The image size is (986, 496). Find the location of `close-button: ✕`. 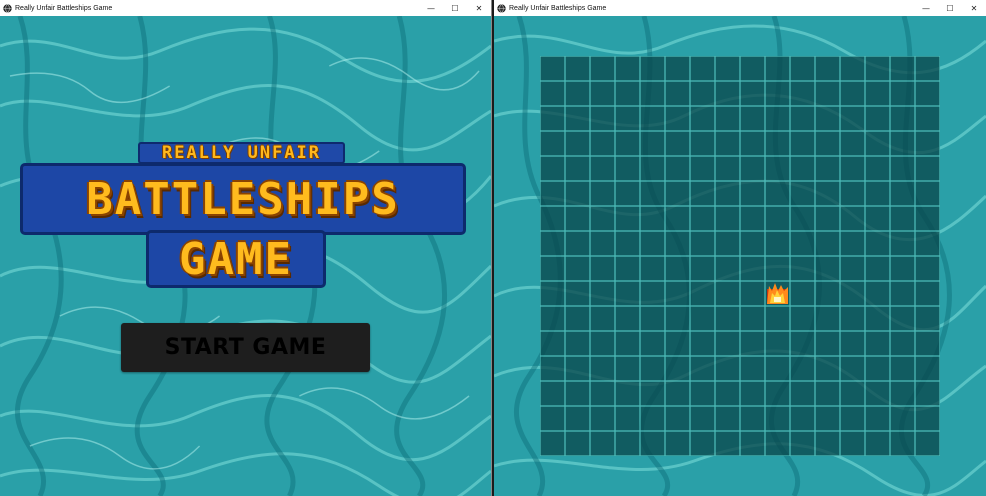

close-button: ✕ is located at coordinates (479, 8).